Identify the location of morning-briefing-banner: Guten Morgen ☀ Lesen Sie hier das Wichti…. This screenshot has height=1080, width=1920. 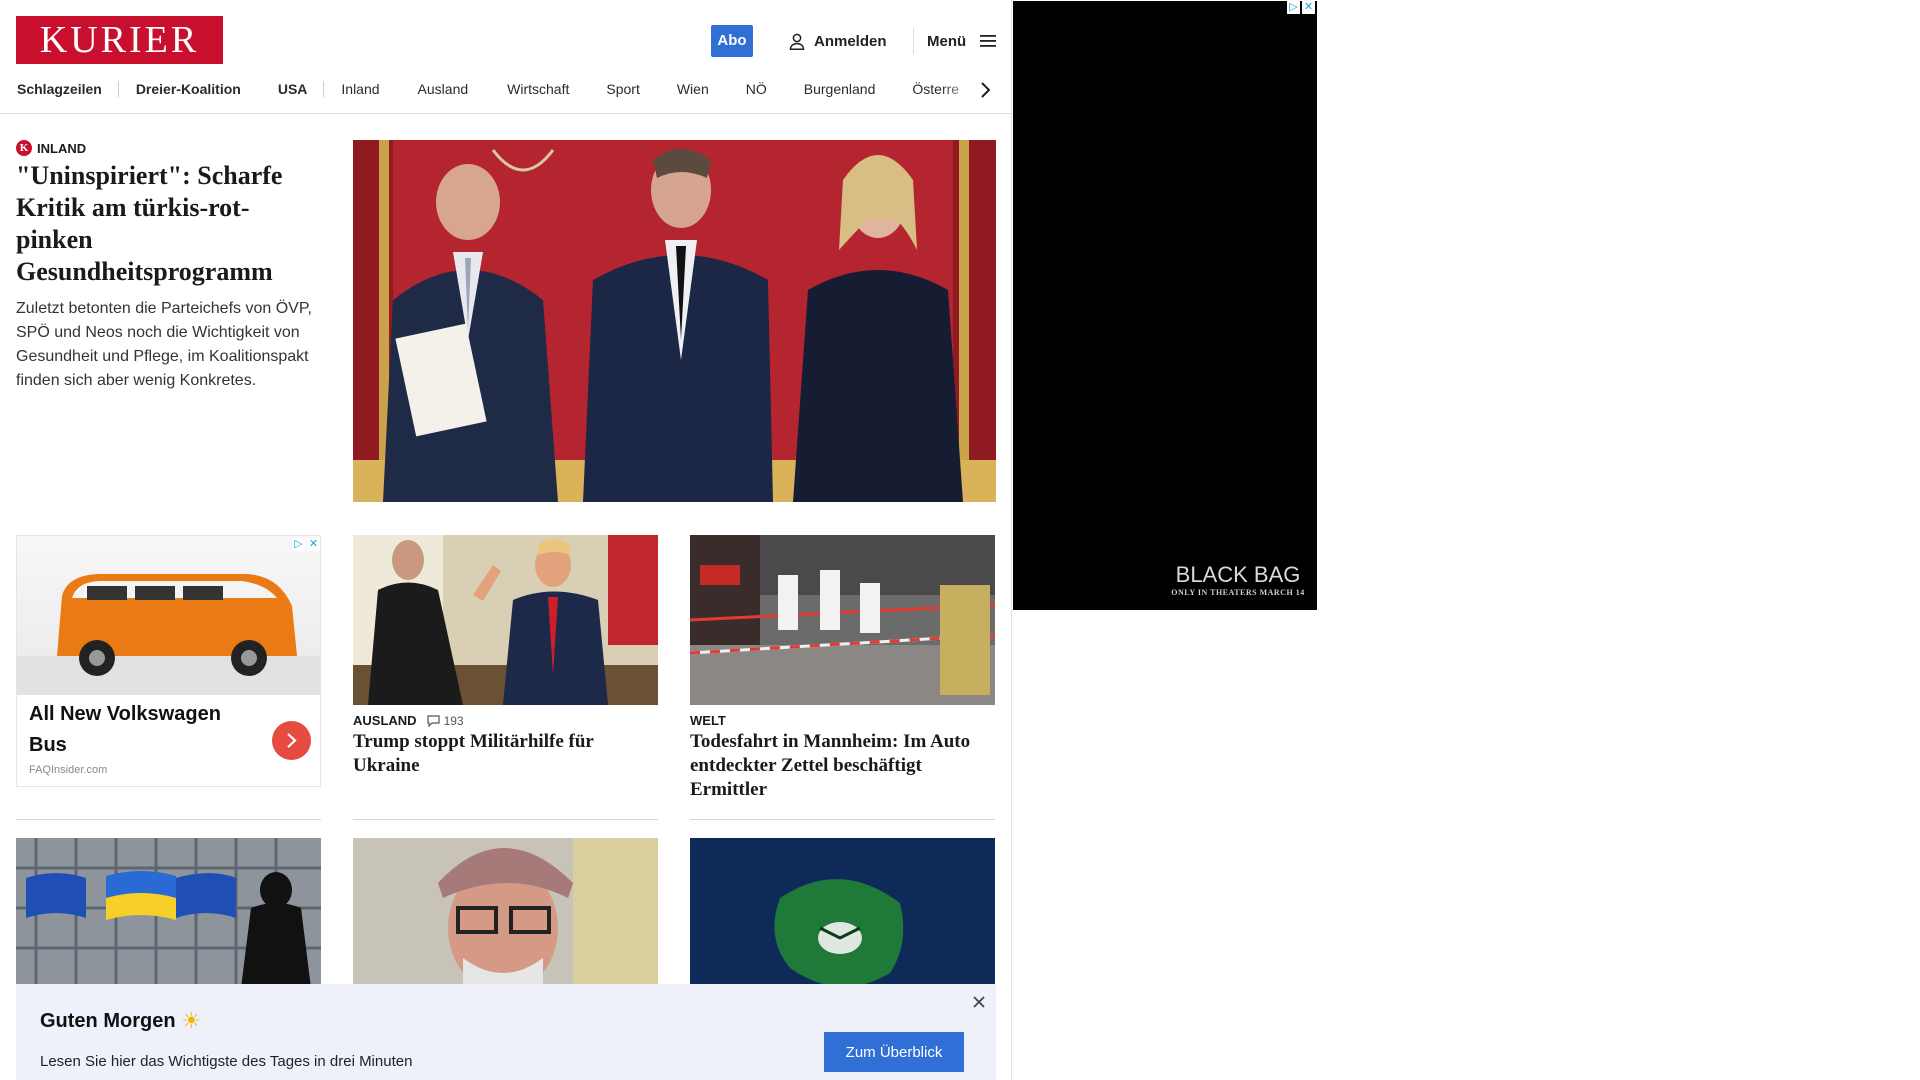
(506, 1032).